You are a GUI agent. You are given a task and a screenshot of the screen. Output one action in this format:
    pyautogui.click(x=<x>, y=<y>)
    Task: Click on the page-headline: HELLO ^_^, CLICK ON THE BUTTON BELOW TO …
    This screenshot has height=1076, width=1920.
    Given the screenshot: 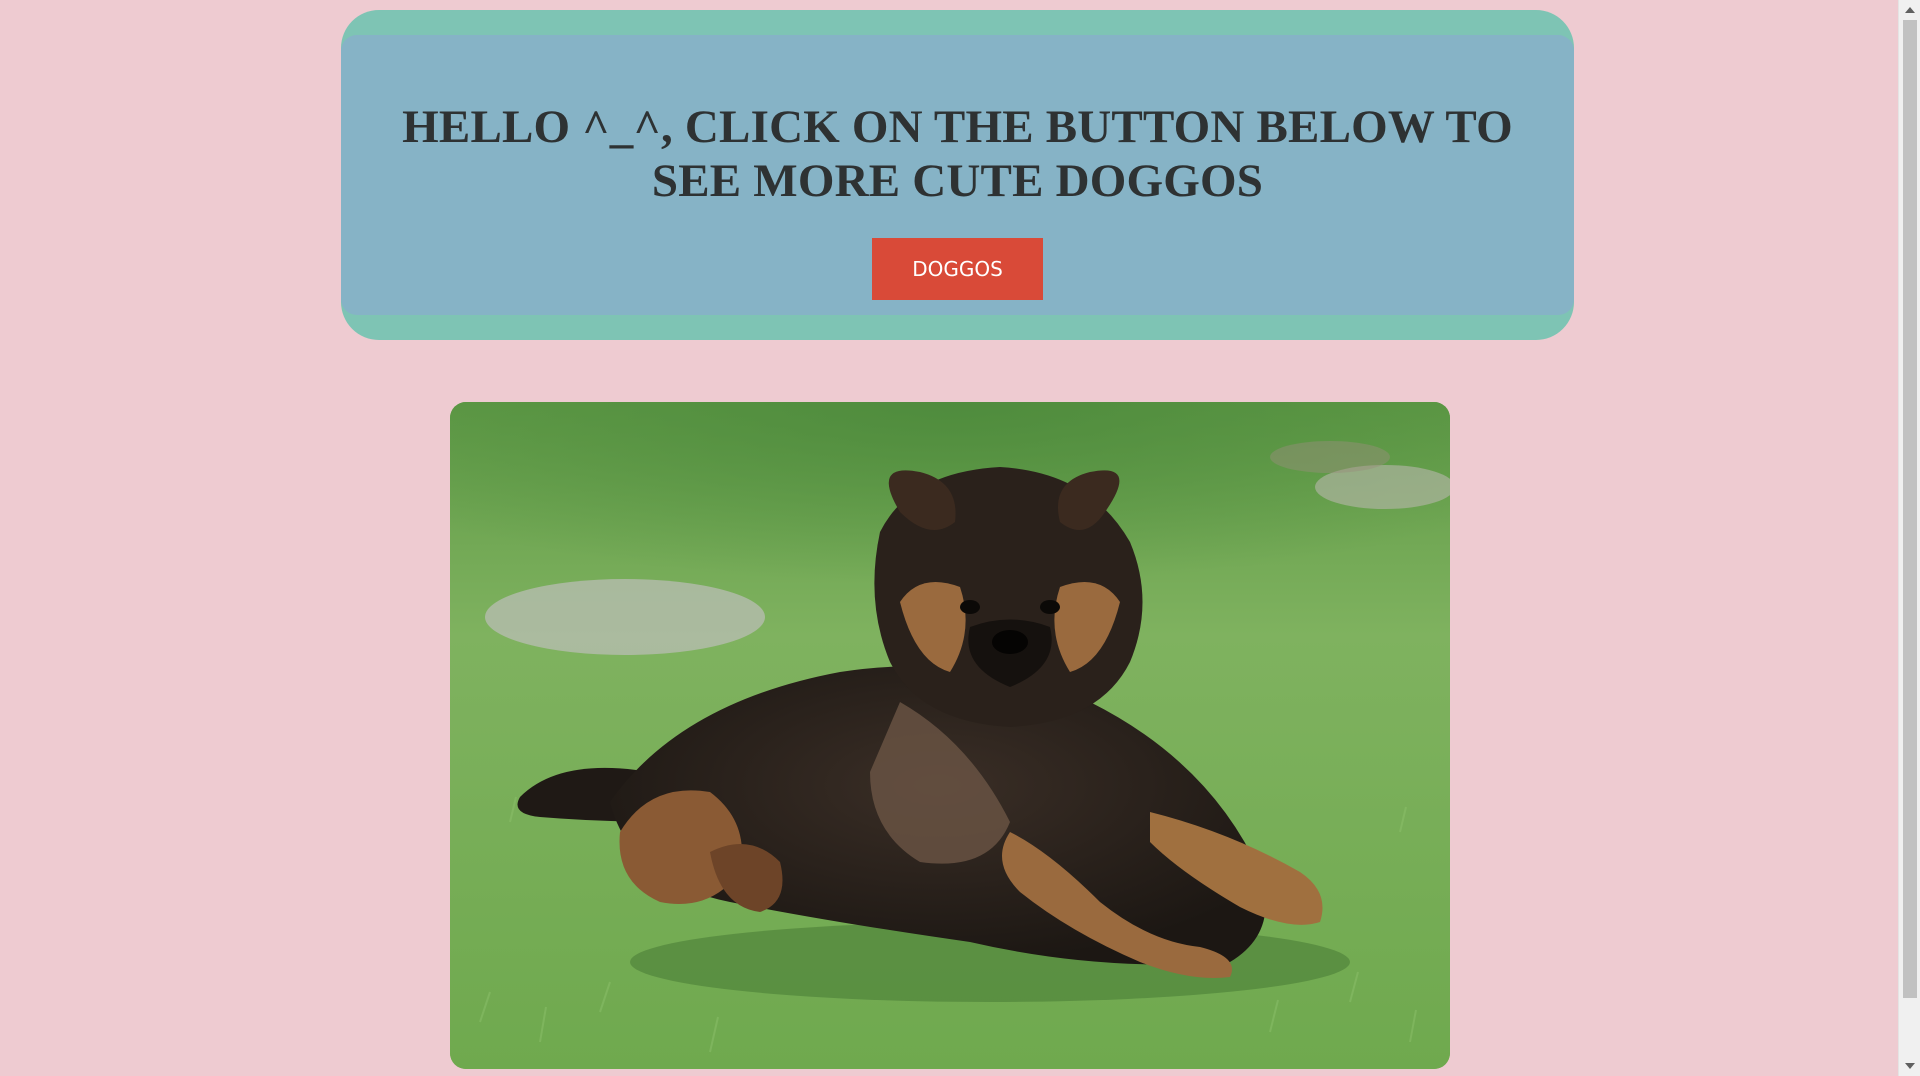 What is the action you would take?
    pyautogui.click(x=957, y=154)
    